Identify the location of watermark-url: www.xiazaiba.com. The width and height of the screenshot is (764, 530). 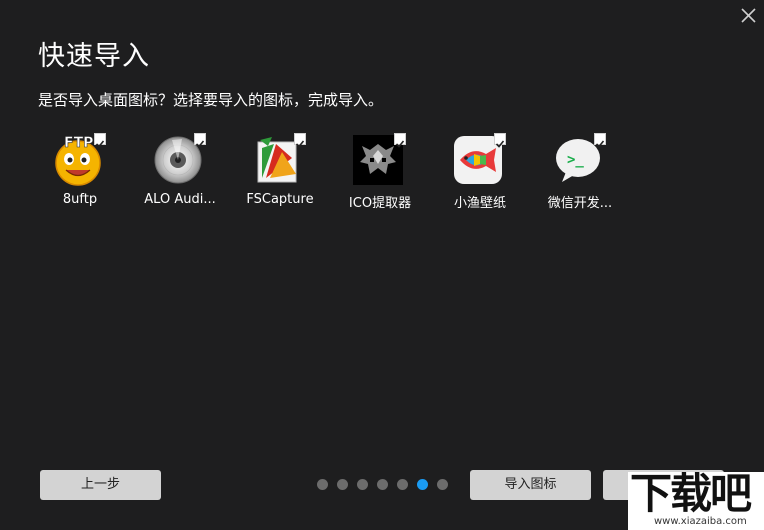
(700, 521).